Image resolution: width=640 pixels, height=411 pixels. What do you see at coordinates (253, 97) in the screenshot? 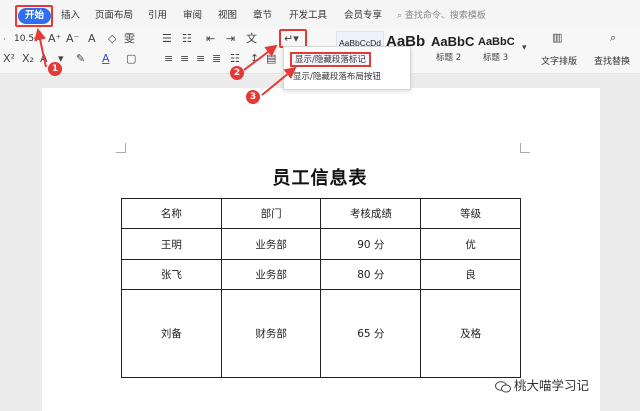
I see `callout-marker-3: 3` at bounding box center [253, 97].